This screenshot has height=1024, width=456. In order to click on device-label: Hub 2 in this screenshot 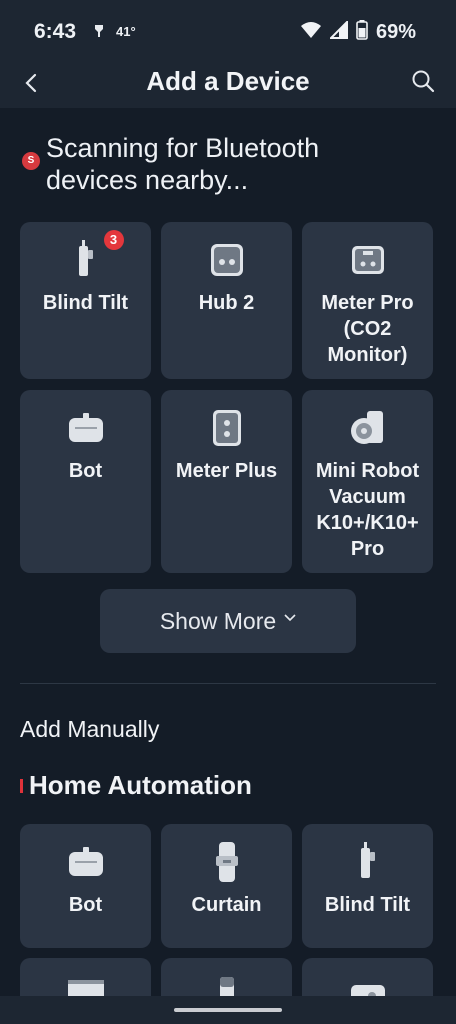, I will do `click(226, 303)`.